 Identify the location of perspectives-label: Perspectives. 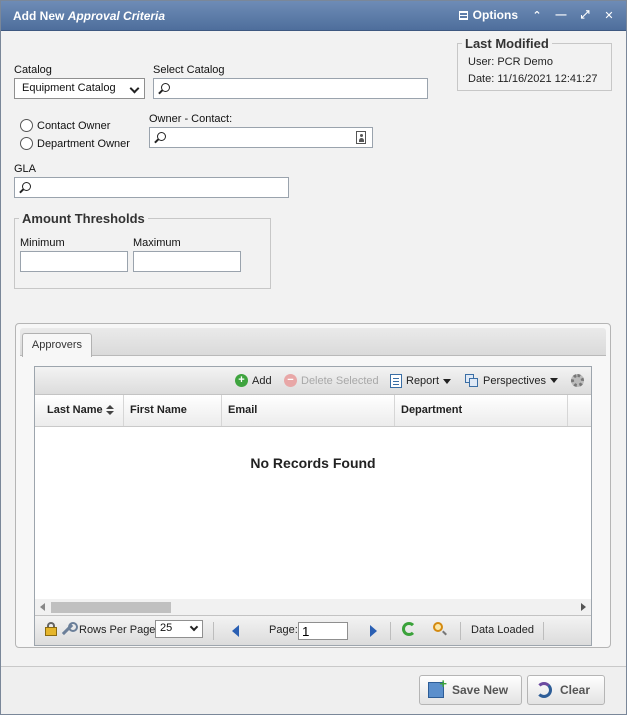
(514, 380).